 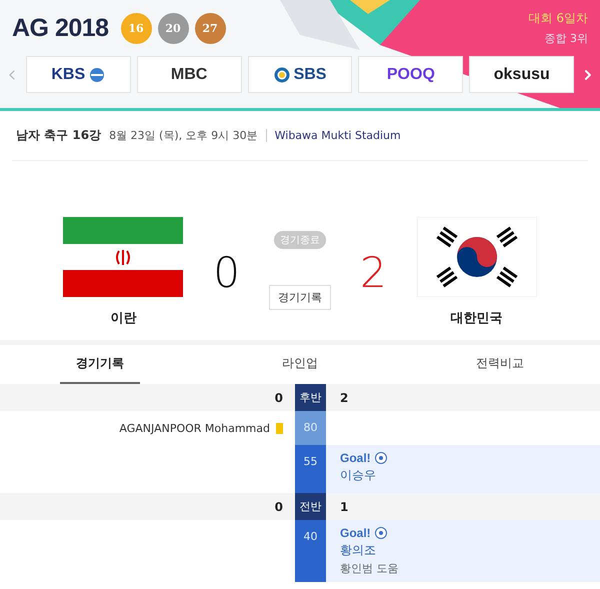 What do you see at coordinates (59, 135) in the screenshot?
I see `match-title: 남자 축구 16강` at bounding box center [59, 135].